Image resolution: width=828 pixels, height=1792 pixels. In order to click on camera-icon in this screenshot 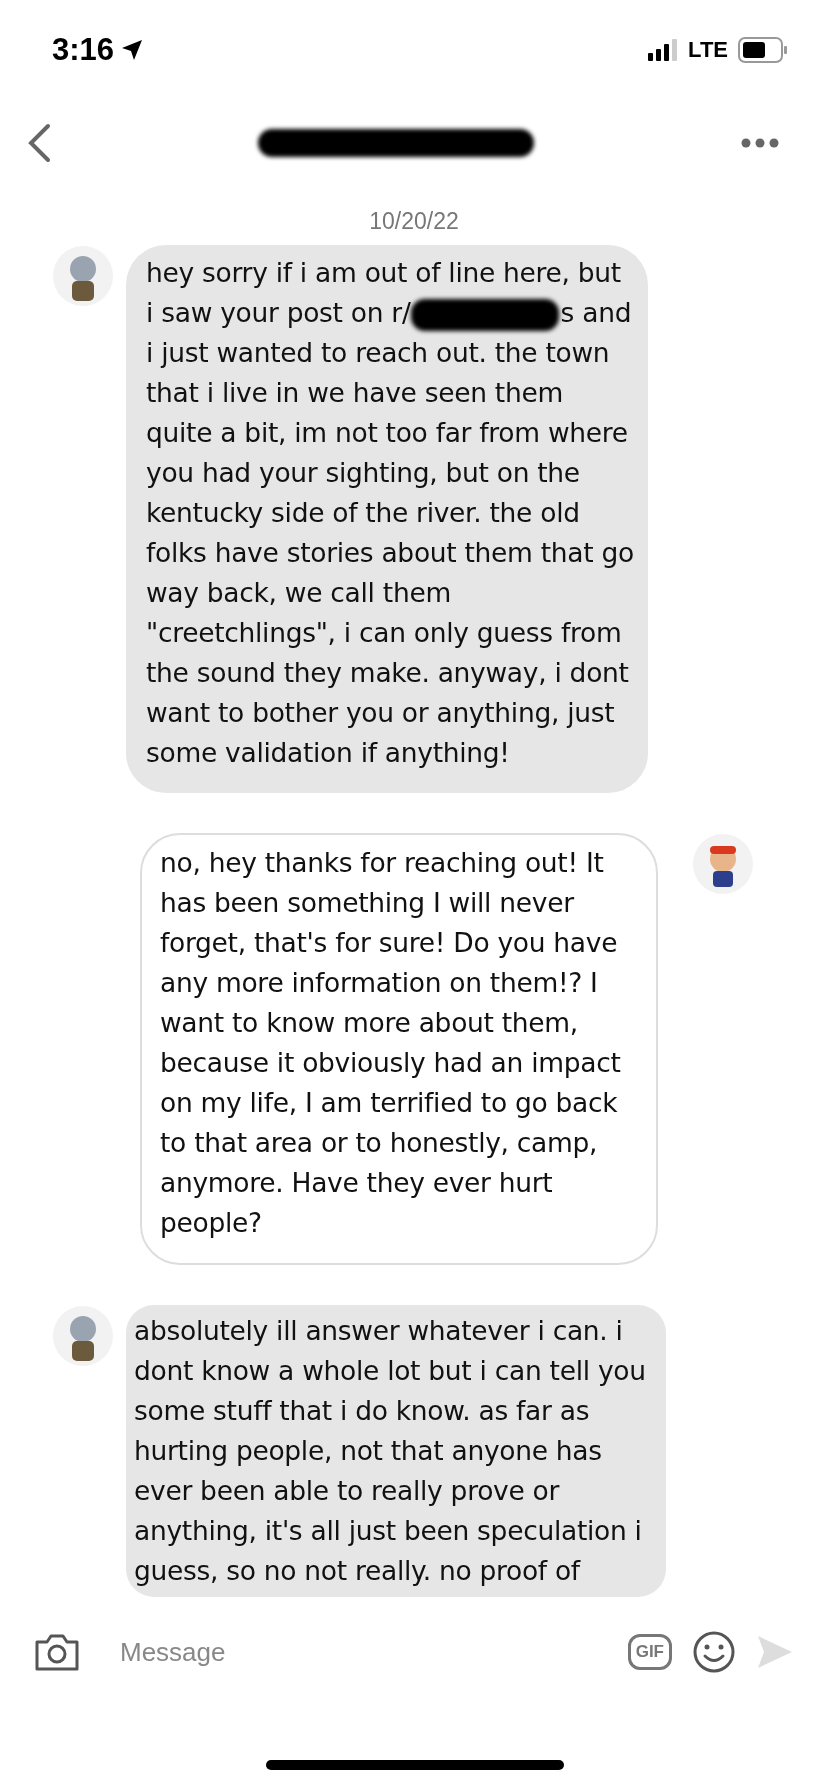, I will do `click(57, 1652)`.